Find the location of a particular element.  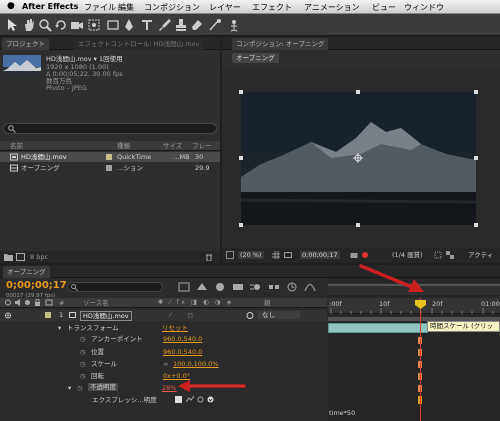

opacity-expand-arrow: ▾ is located at coordinates (69, 388).